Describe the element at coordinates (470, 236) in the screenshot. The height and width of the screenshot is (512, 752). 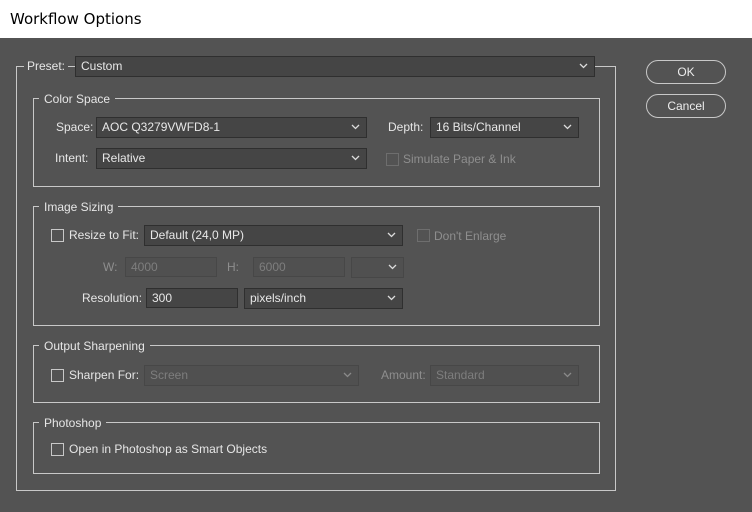
I see `dont-enlarge-label: Don't Enlarge` at that location.